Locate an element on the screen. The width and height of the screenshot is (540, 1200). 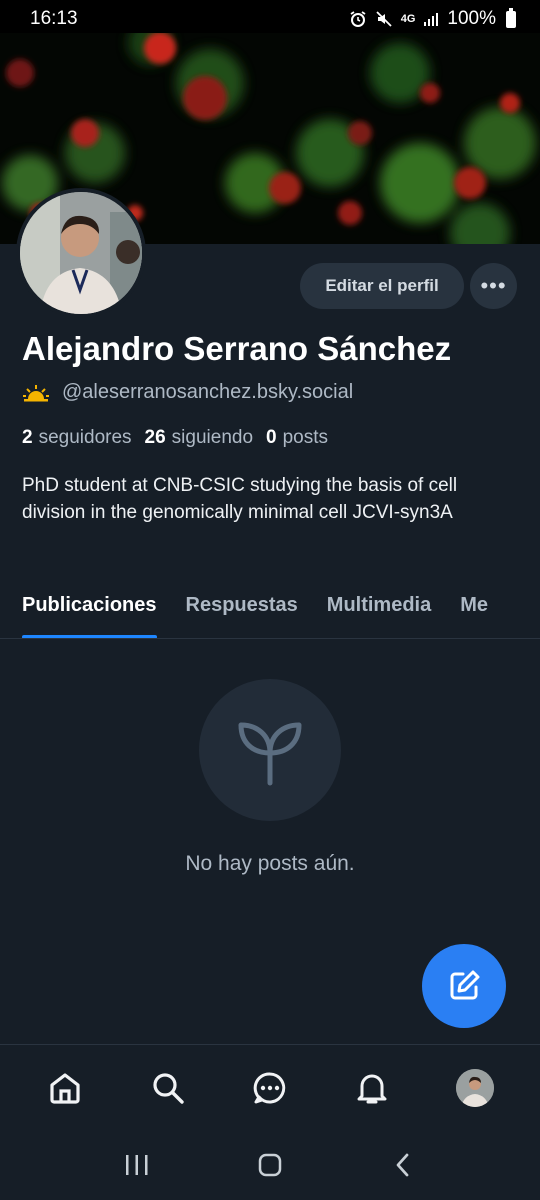
nav-profile is located at coordinates (475, 1088).